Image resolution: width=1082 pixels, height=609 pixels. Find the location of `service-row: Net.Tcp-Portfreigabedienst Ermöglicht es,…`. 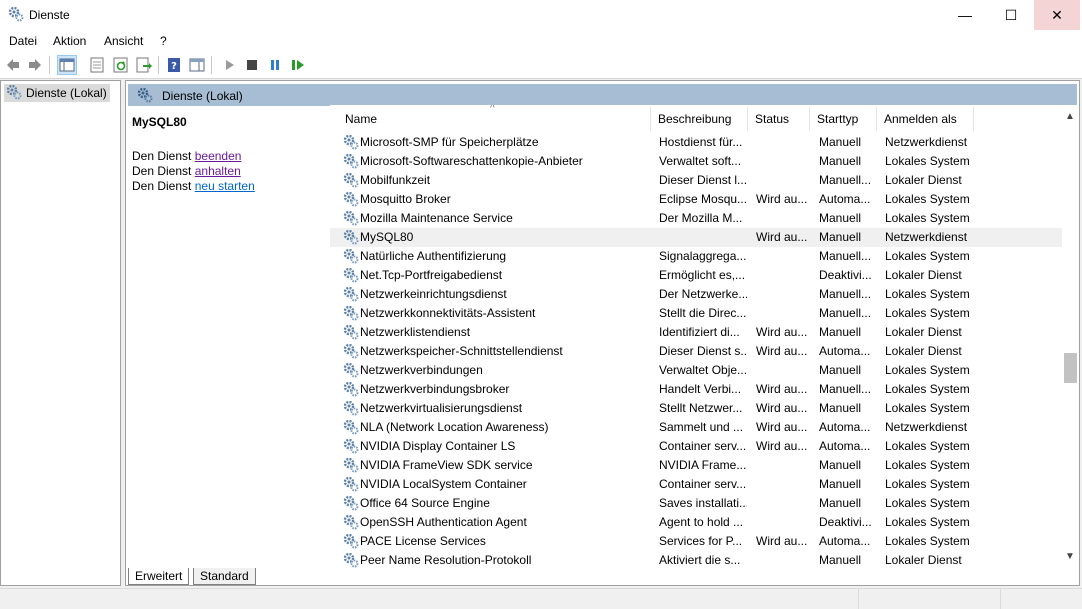

service-row: Net.Tcp-Portfreigabedienst Ermöglicht es,… is located at coordinates (696, 275).